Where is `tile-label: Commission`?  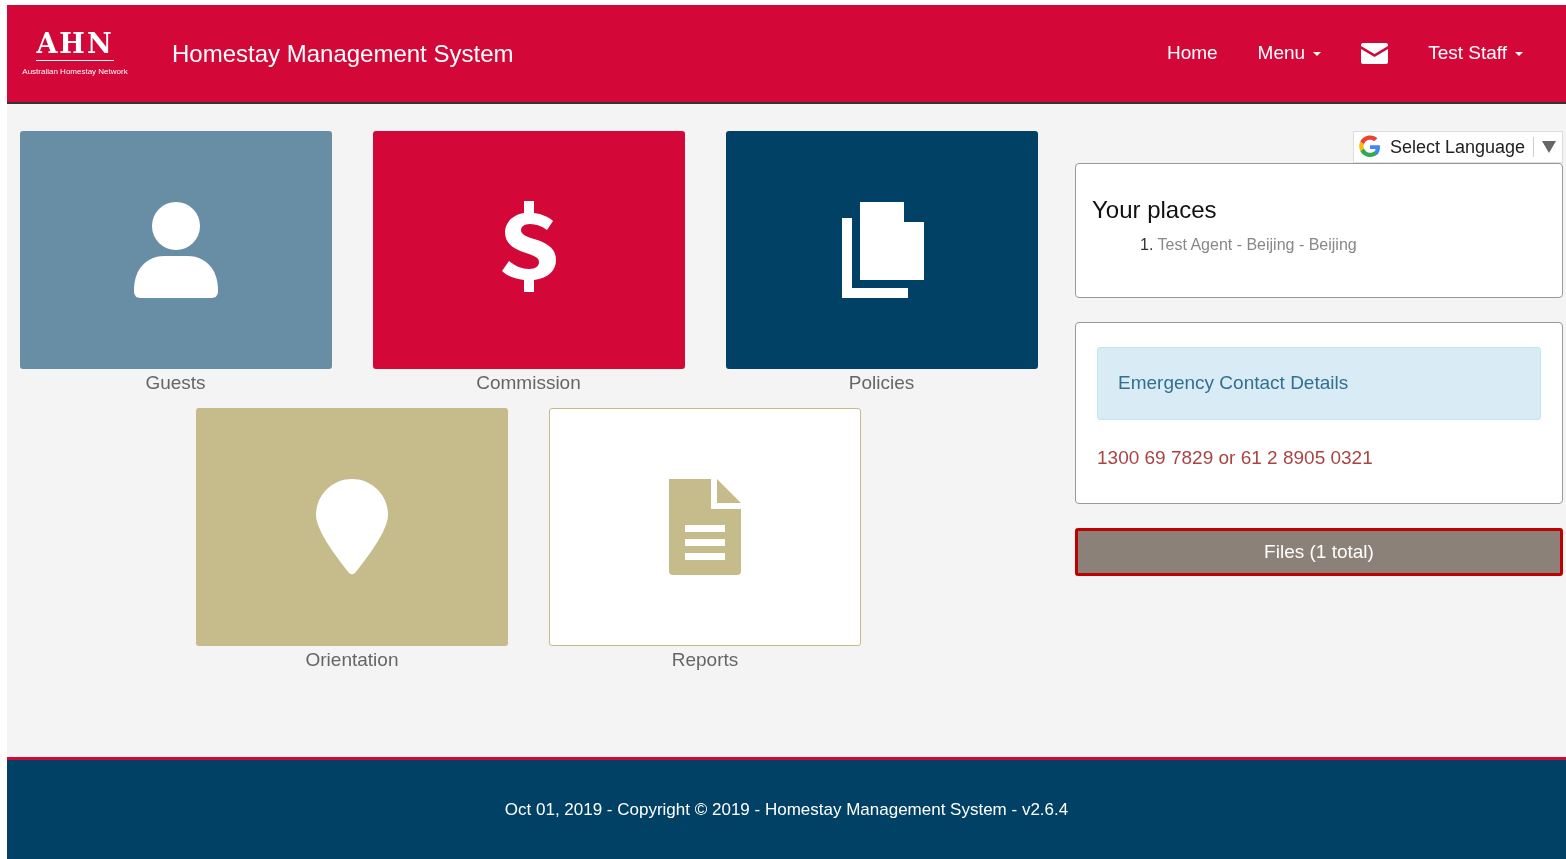
tile-label: Commission is located at coordinates (528, 383).